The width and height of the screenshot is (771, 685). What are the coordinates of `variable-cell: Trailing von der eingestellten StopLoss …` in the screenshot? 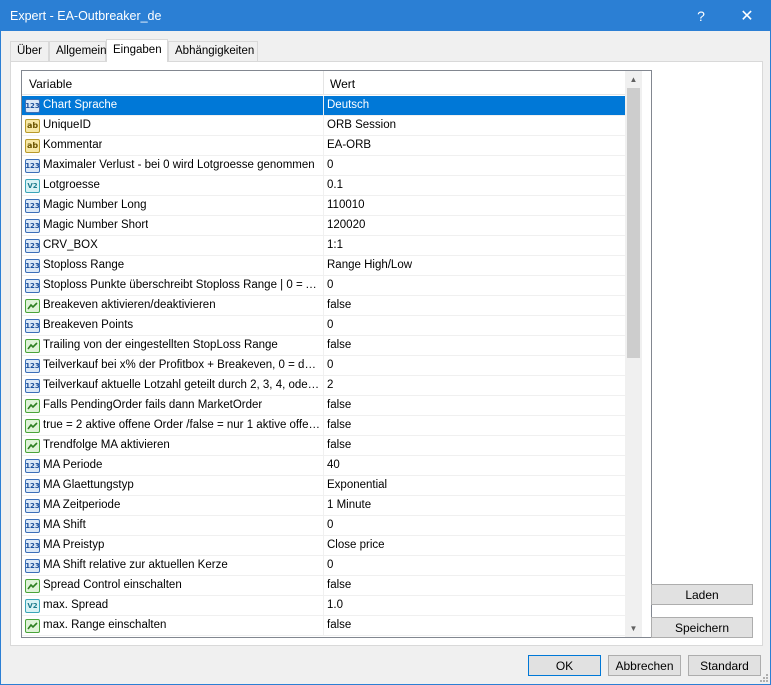 It's located at (173, 345).